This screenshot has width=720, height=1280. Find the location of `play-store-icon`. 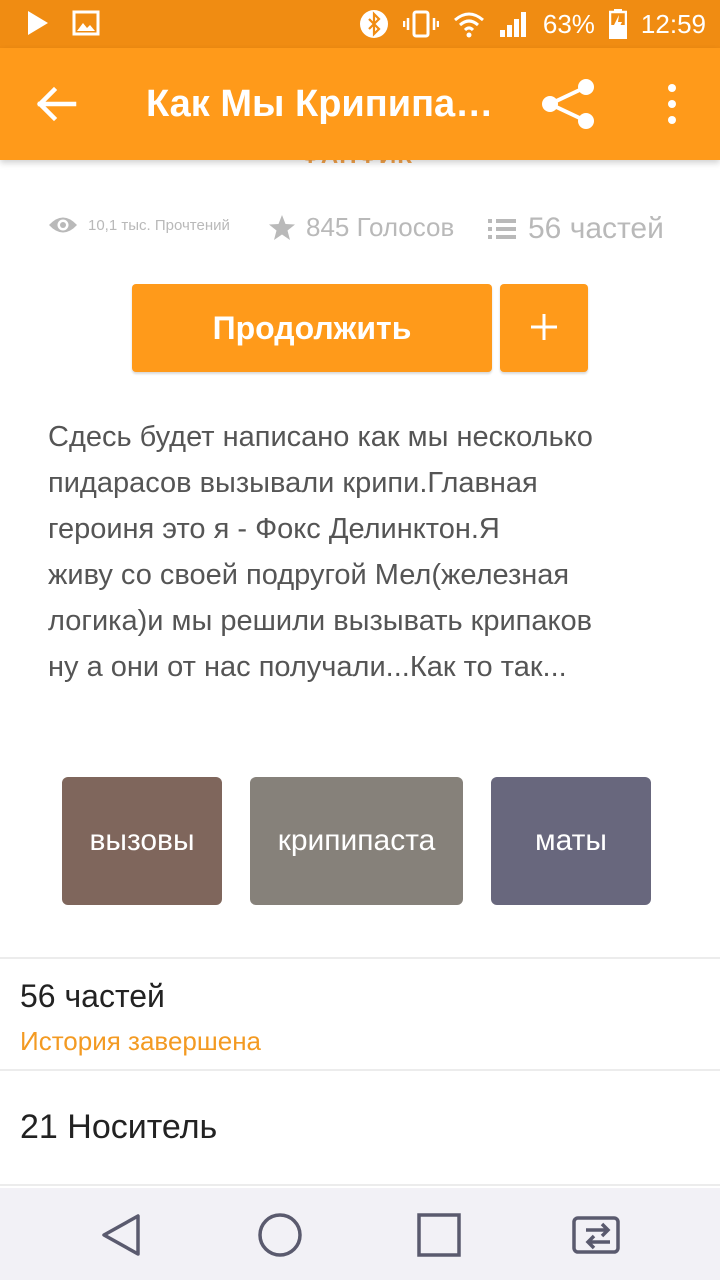

play-store-icon is located at coordinates (38, 23).